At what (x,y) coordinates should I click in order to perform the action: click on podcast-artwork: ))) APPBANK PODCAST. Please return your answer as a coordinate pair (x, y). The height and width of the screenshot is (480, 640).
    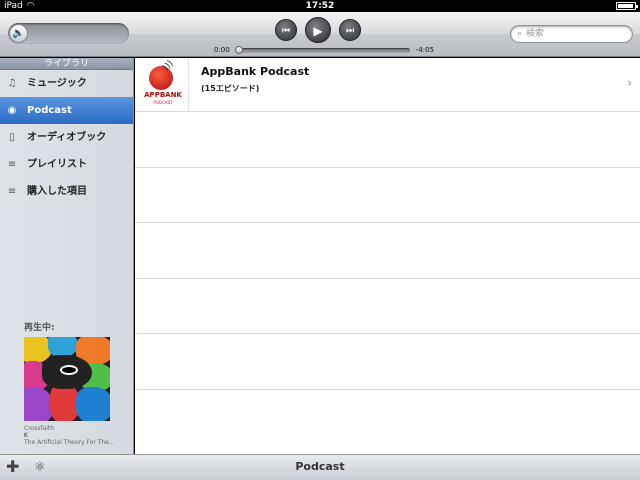
    Looking at the image, I should click on (162, 84).